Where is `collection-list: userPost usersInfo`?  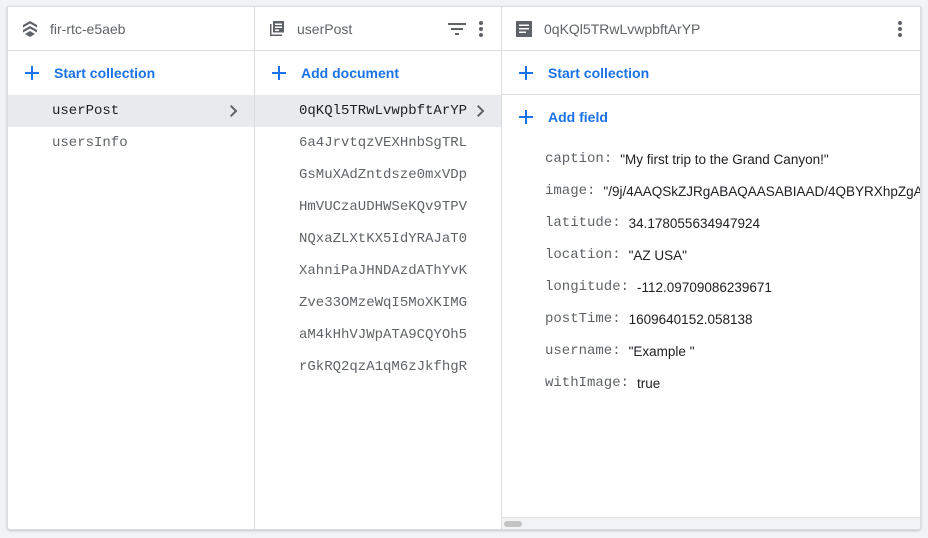
collection-list: userPost usersInfo is located at coordinates (131, 127).